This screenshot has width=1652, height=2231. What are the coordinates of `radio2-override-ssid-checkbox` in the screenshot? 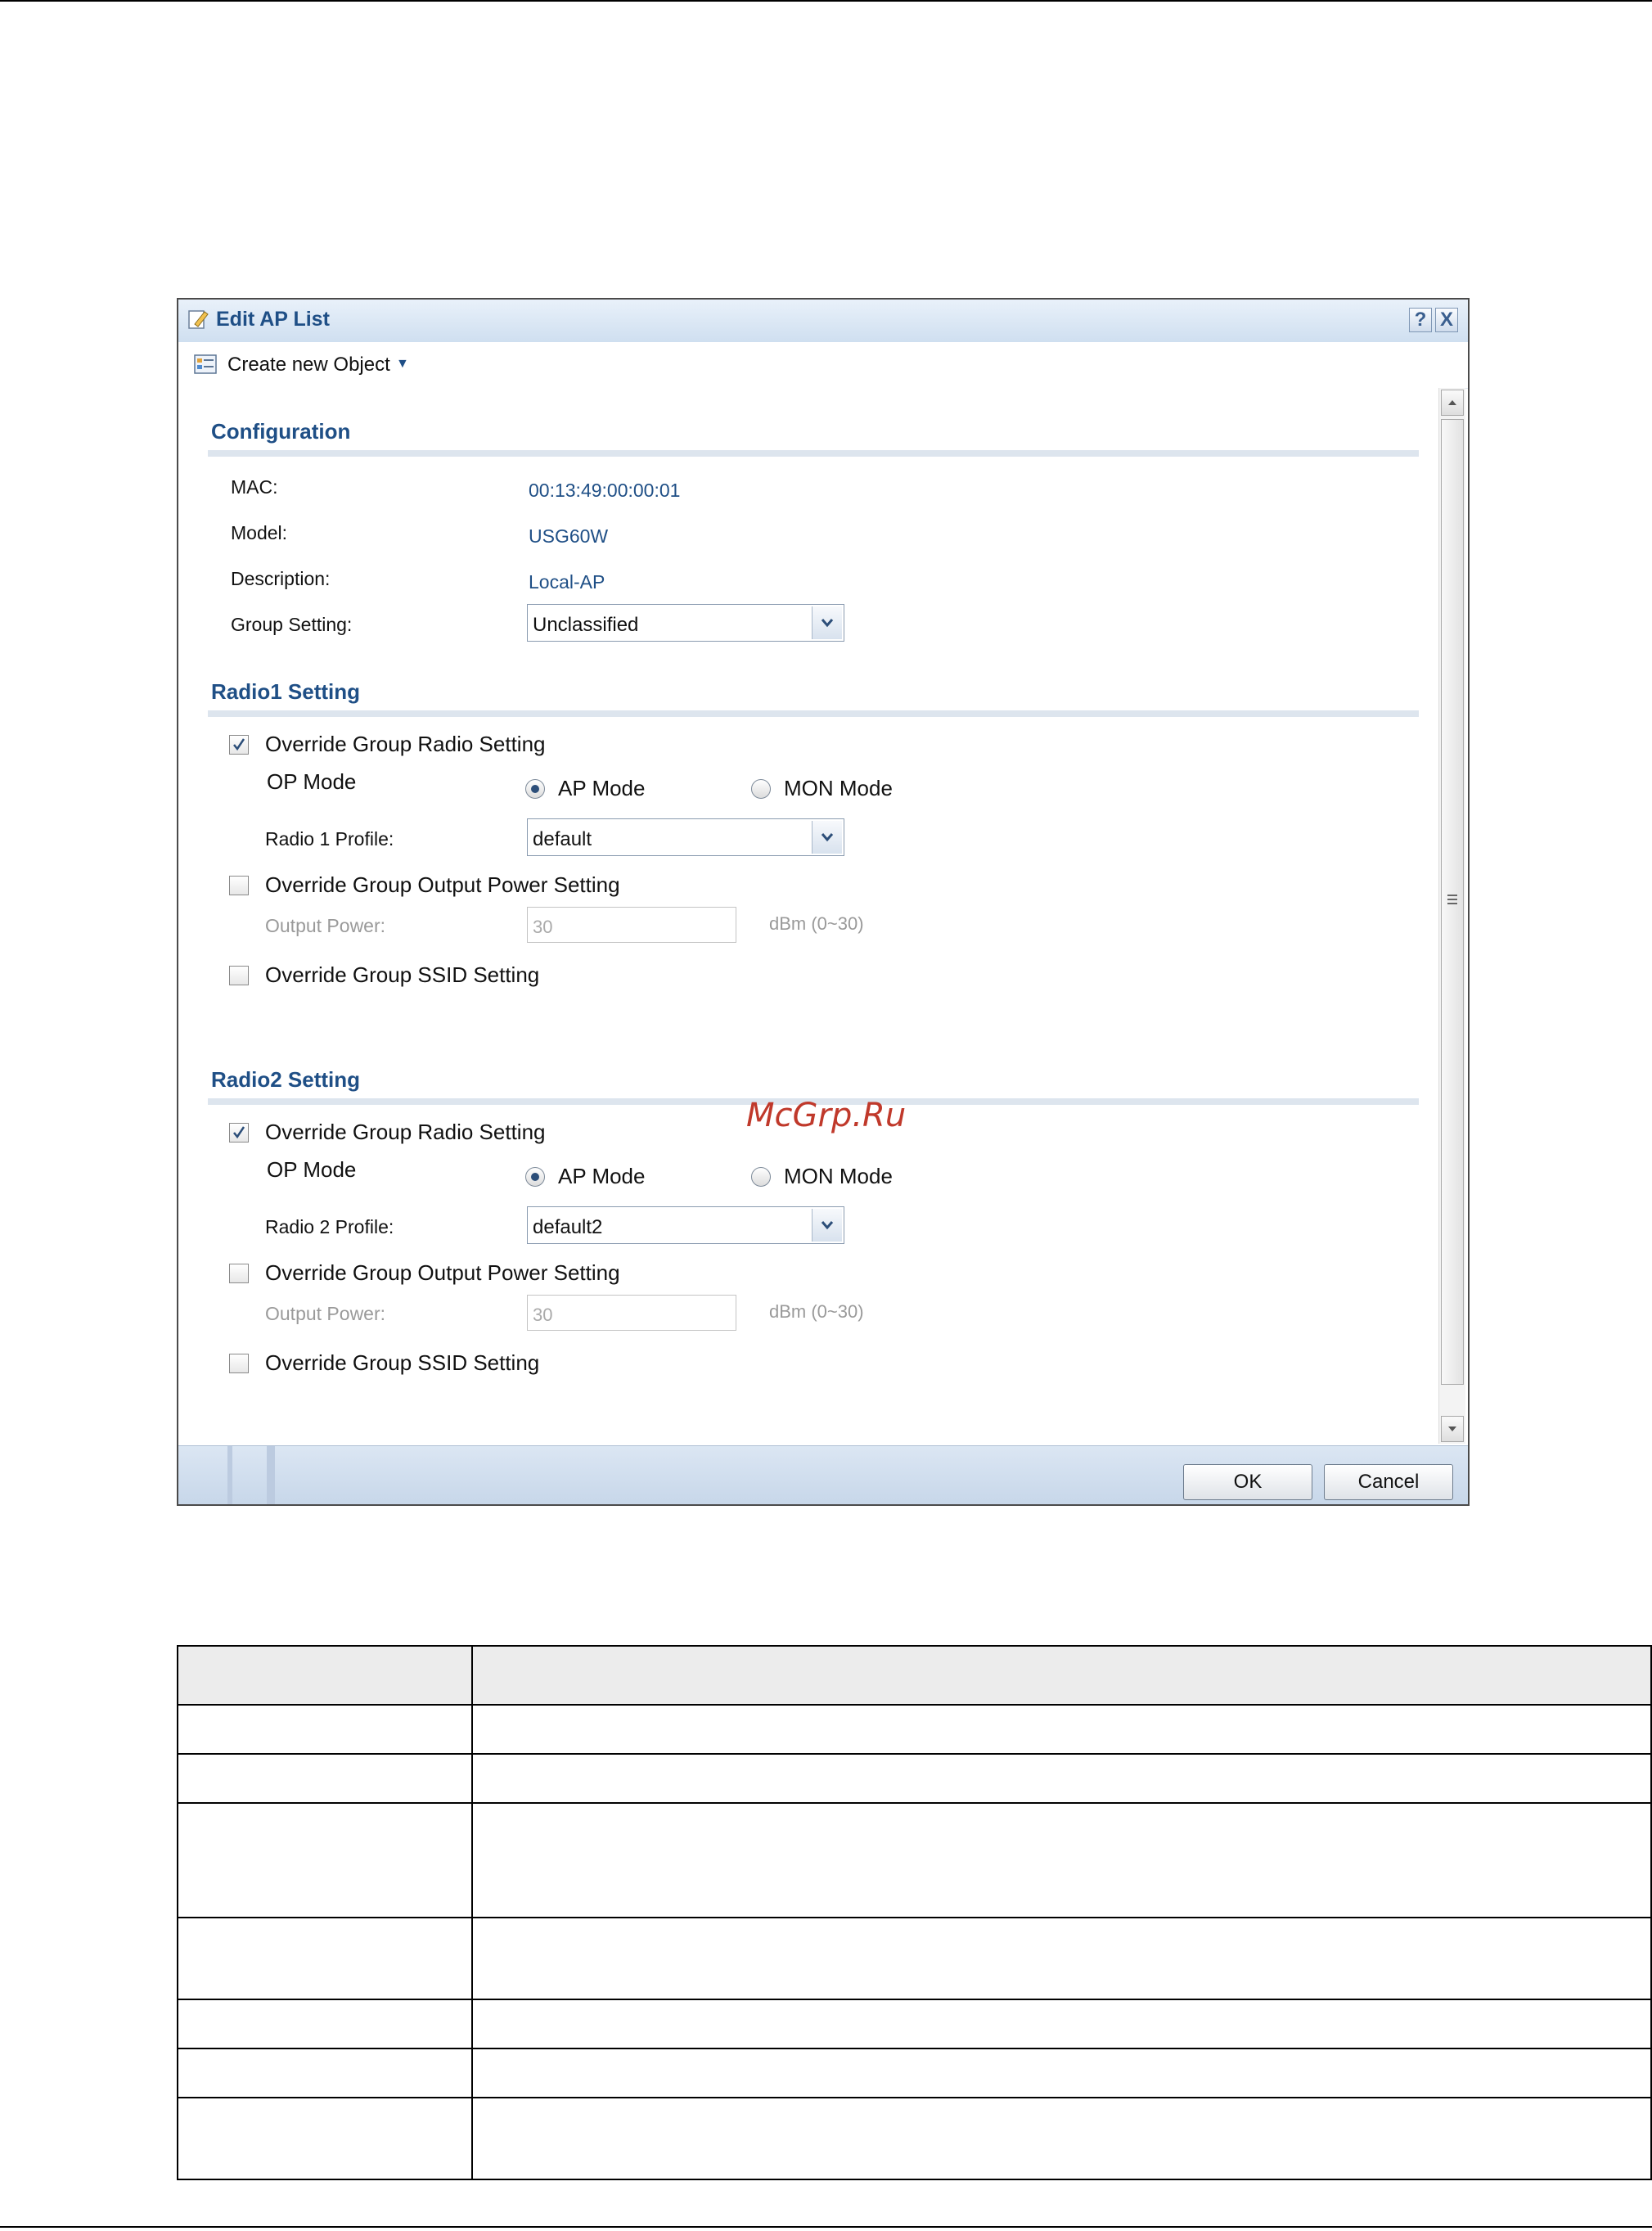 It's located at (239, 1363).